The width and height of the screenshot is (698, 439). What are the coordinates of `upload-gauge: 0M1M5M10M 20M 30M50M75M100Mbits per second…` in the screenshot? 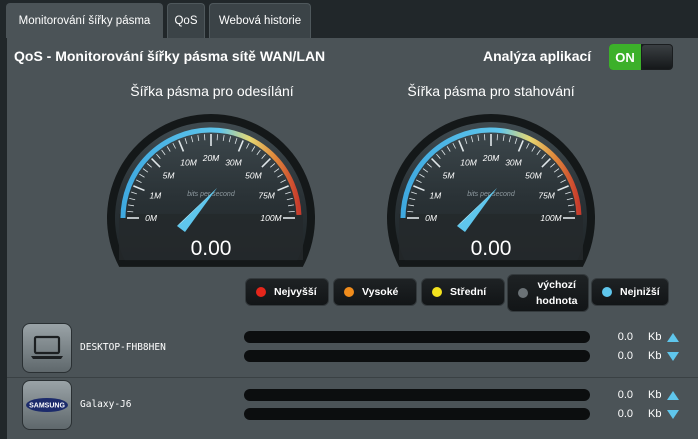 It's located at (210, 190).